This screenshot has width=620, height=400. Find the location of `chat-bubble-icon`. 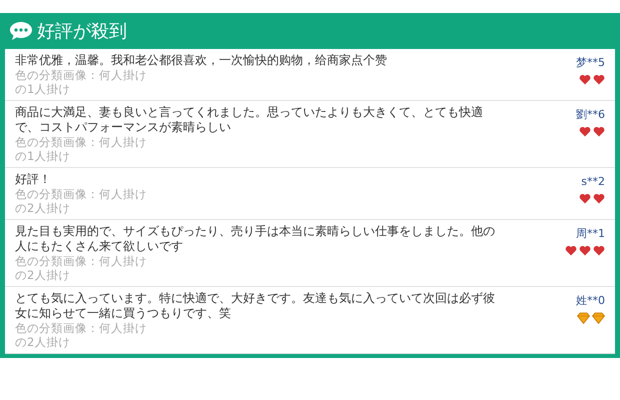

chat-bubble-icon is located at coordinates (21, 31).